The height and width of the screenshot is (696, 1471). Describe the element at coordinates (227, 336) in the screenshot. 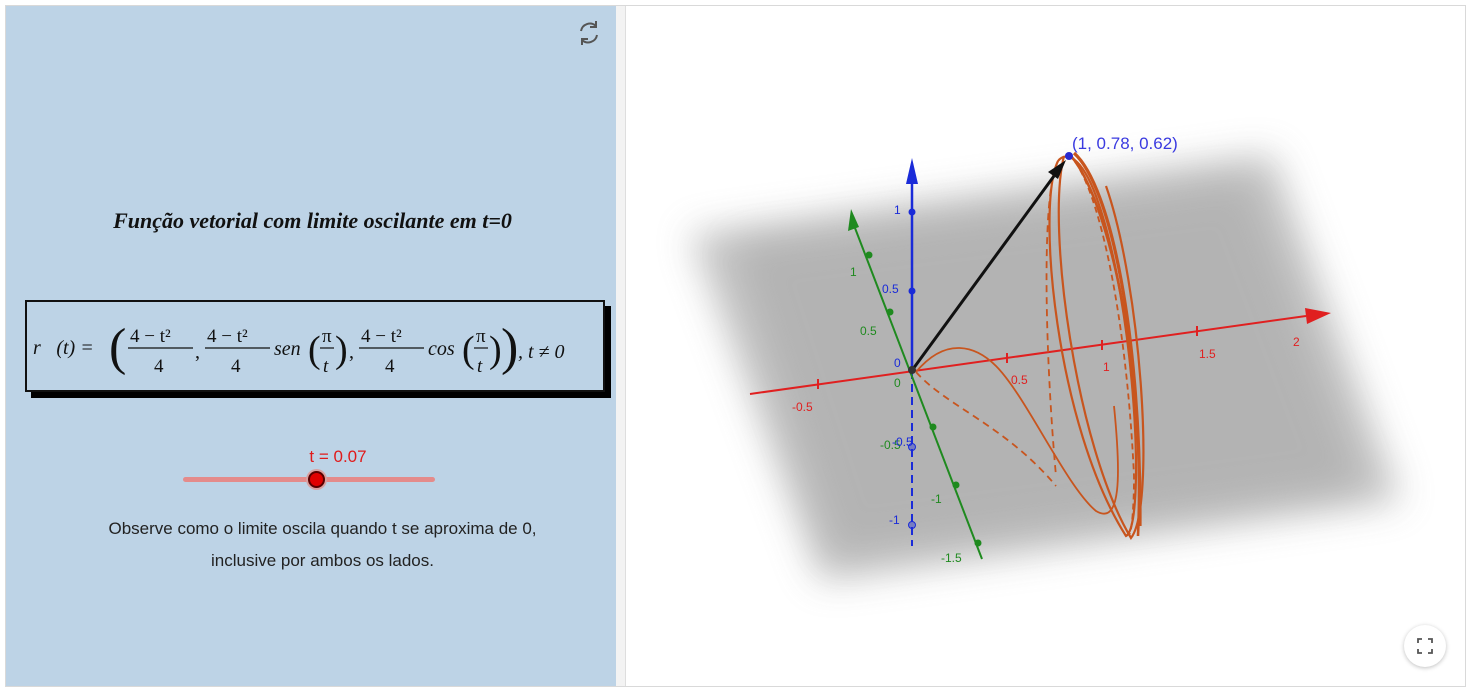

I see `fraction2-num: 4 − t²` at that location.